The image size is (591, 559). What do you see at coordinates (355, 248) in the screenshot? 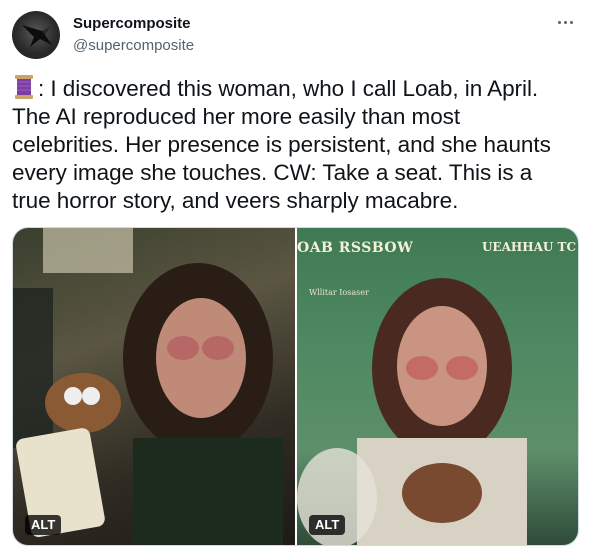
I see `image-overlay-title: OAB RSSBOW` at bounding box center [355, 248].